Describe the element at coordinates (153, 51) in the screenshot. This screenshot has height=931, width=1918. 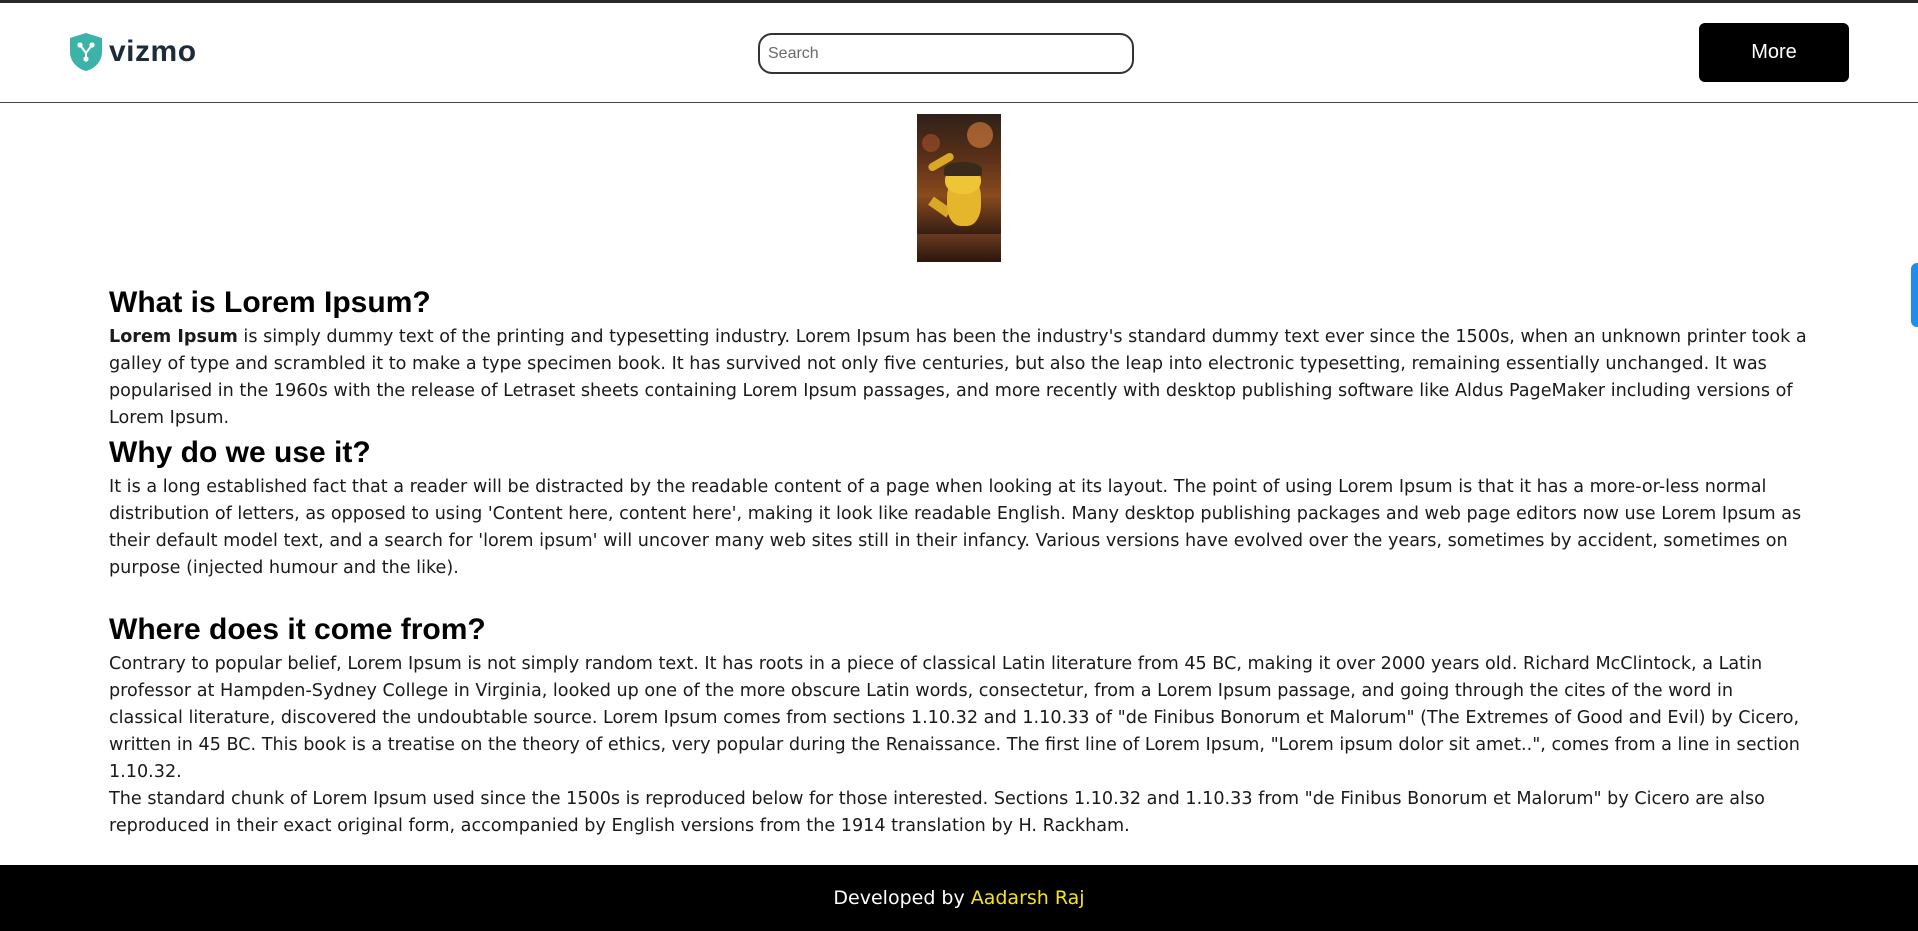
I see `brand-name: vizmo` at that location.